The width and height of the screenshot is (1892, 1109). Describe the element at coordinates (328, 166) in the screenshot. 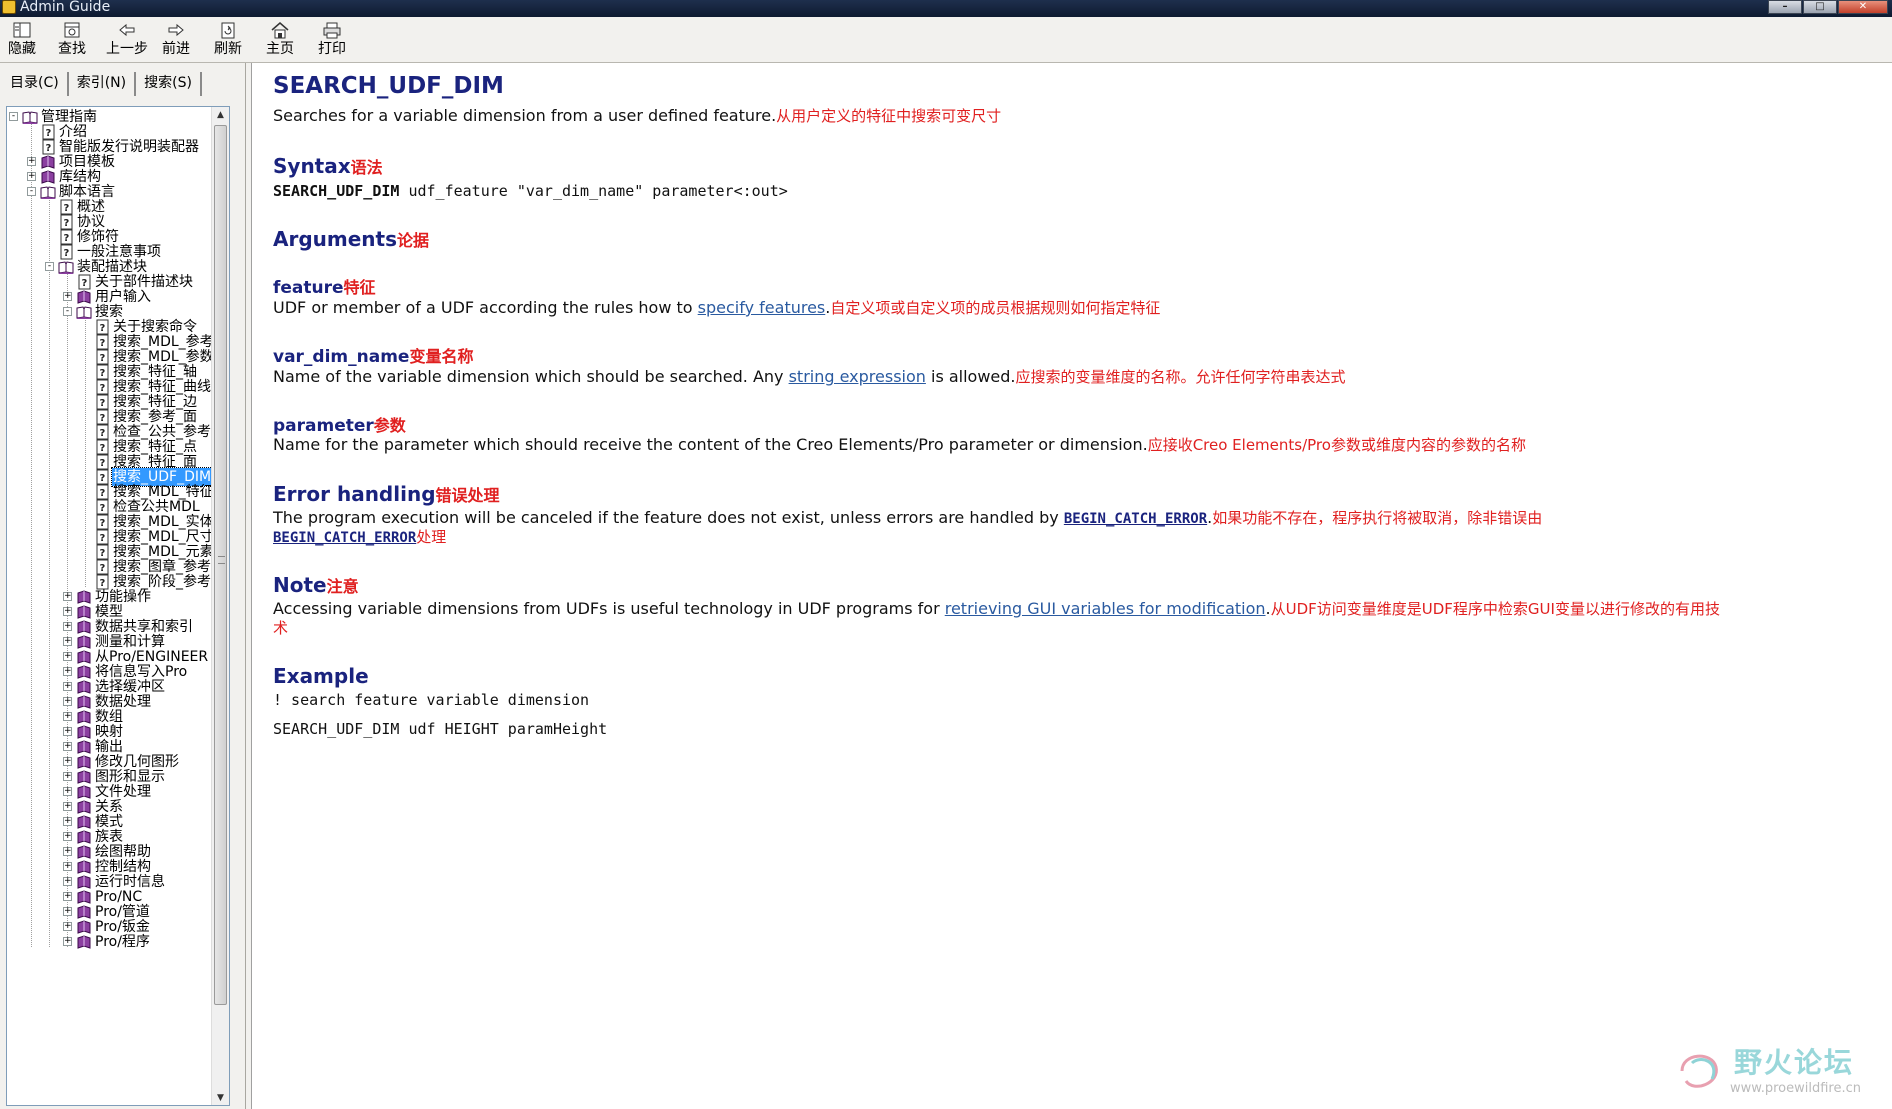

I see `syntax-heading: Syntax语法` at that location.